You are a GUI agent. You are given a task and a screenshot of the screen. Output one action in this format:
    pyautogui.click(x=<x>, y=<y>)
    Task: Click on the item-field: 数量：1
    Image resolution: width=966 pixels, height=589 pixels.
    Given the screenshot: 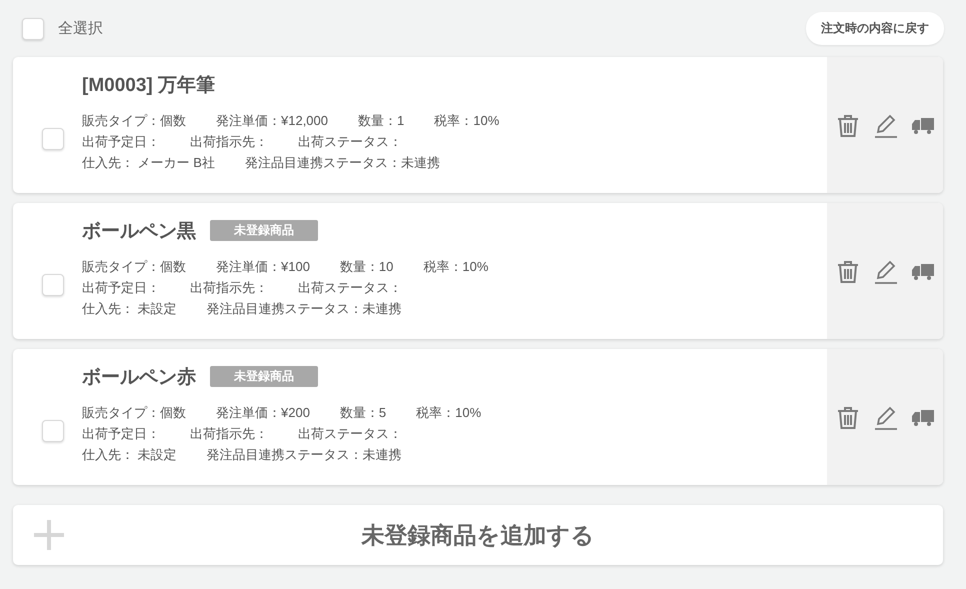 What is the action you would take?
    pyautogui.click(x=381, y=120)
    